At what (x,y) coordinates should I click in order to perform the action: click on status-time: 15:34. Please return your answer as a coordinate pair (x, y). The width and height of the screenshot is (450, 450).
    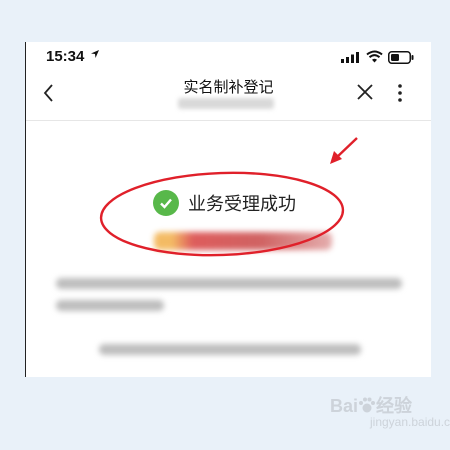
    Looking at the image, I should click on (65, 56).